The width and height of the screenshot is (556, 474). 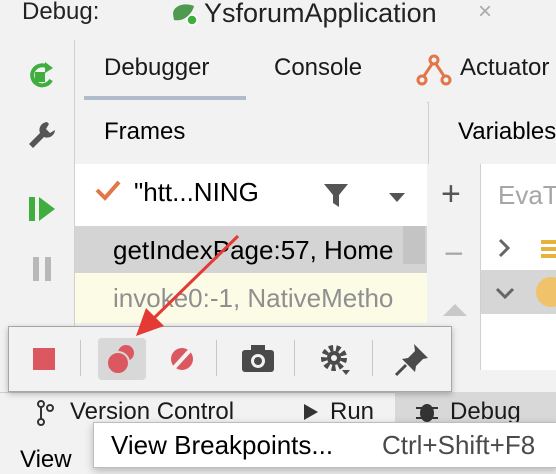 I want to click on spring-app-icon, so click(x=185, y=15).